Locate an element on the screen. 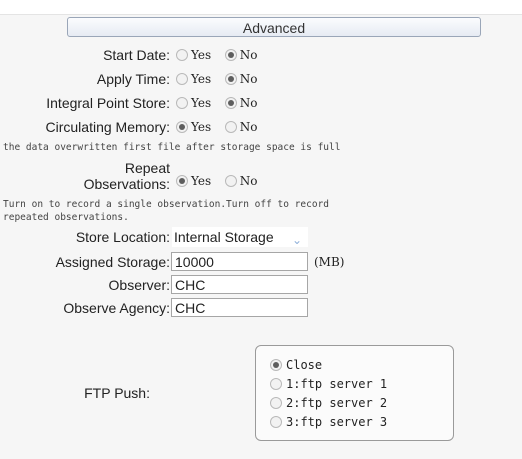 The height and width of the screenshot is (459, 522). start-date-label: Start Date: is located at coordinates (136, 55).